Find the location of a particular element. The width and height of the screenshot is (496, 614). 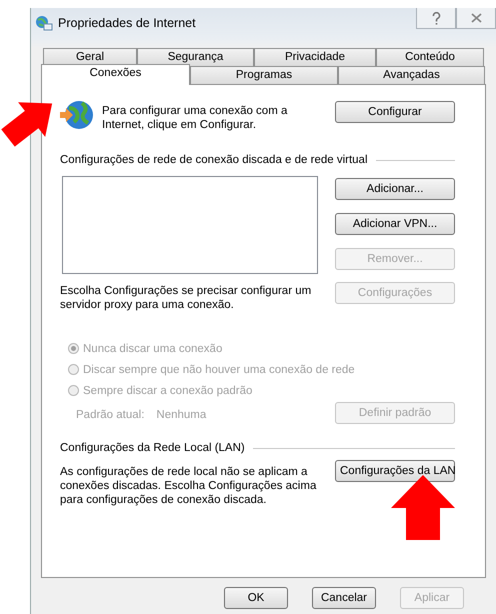

radio-label: Sempre discar a conexão padrão is located at coordinates (167, 390).